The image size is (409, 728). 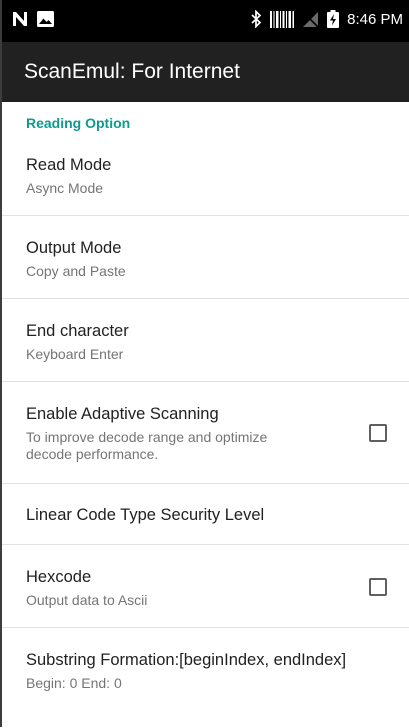 I want to click on pref-summary: Keyboard Enter, so click(x=75, y=354).